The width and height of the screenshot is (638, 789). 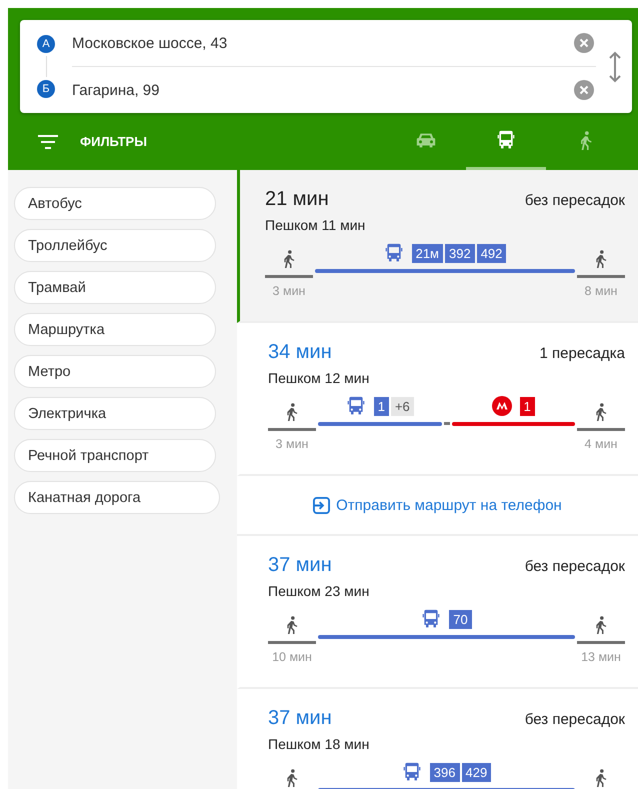 What do you see at coordinates (502, 406) in the screenshot?
I see `metro-icon` at bounding box center [502, 406].